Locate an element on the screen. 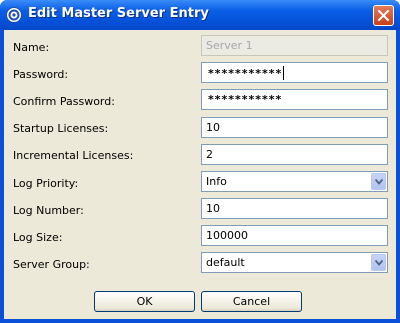  log-priority-select: Info is located at coordinates (294, 181).